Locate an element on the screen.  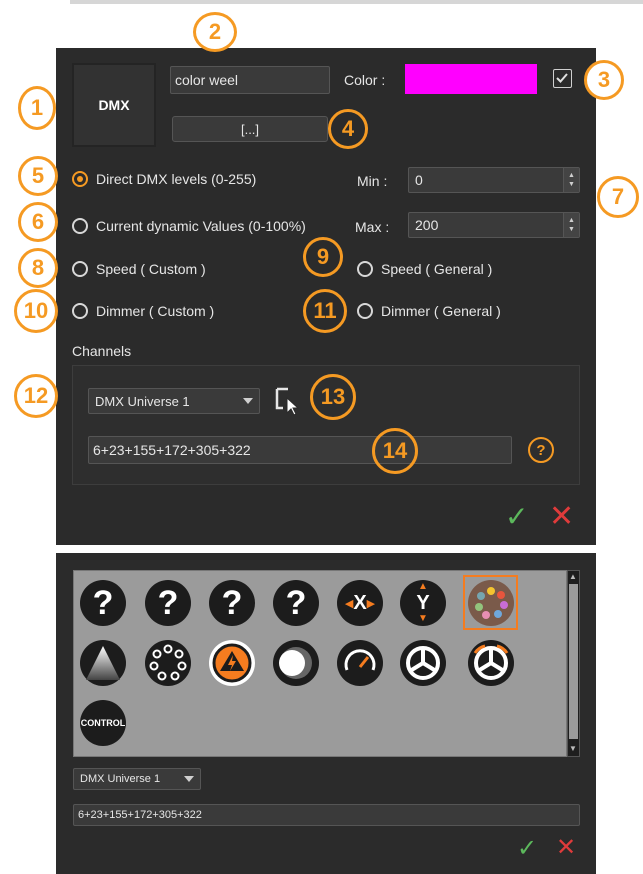
callout-8: 8 is located at coordinates (38, 268).